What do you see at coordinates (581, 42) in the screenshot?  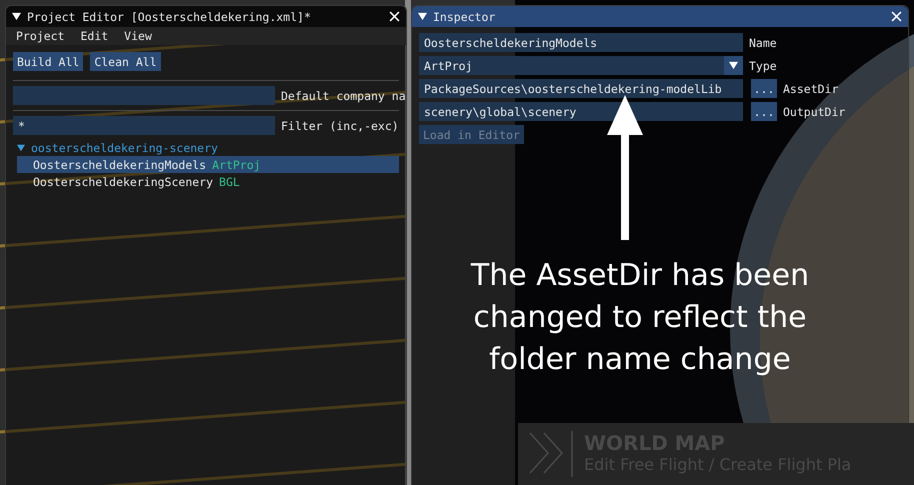 I see `name-field: OosterscheldekeringModels` at bounding box center [581, 42].